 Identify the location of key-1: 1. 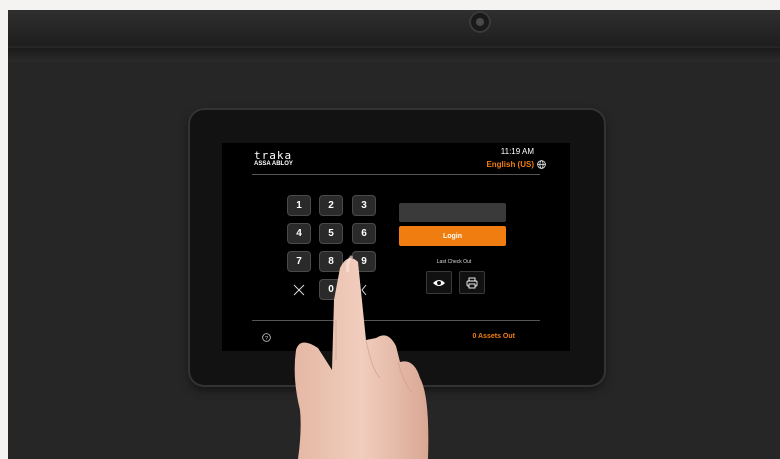
(299, 205).